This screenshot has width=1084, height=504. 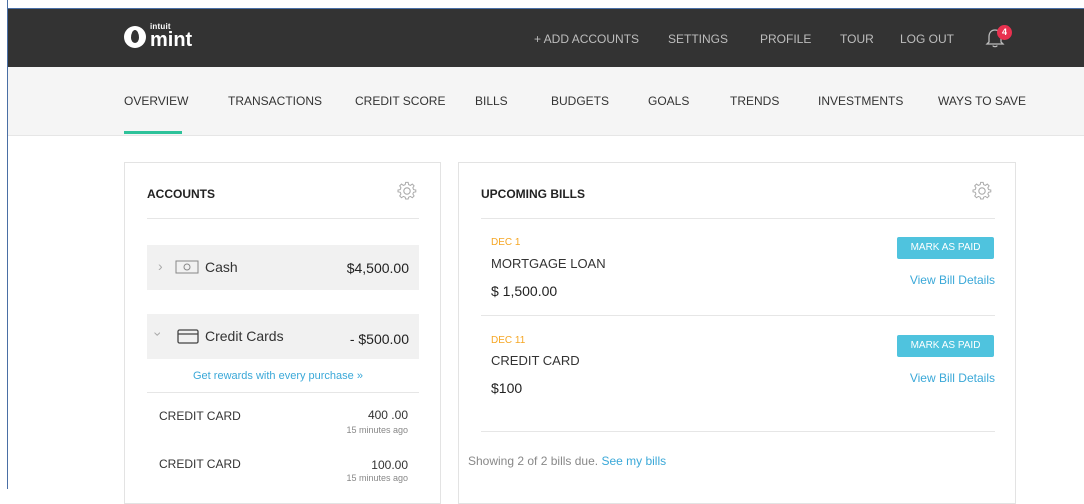 I want to click on add-accounts-link: + ADD ACCOUNTS, so click(x=586, y=39).